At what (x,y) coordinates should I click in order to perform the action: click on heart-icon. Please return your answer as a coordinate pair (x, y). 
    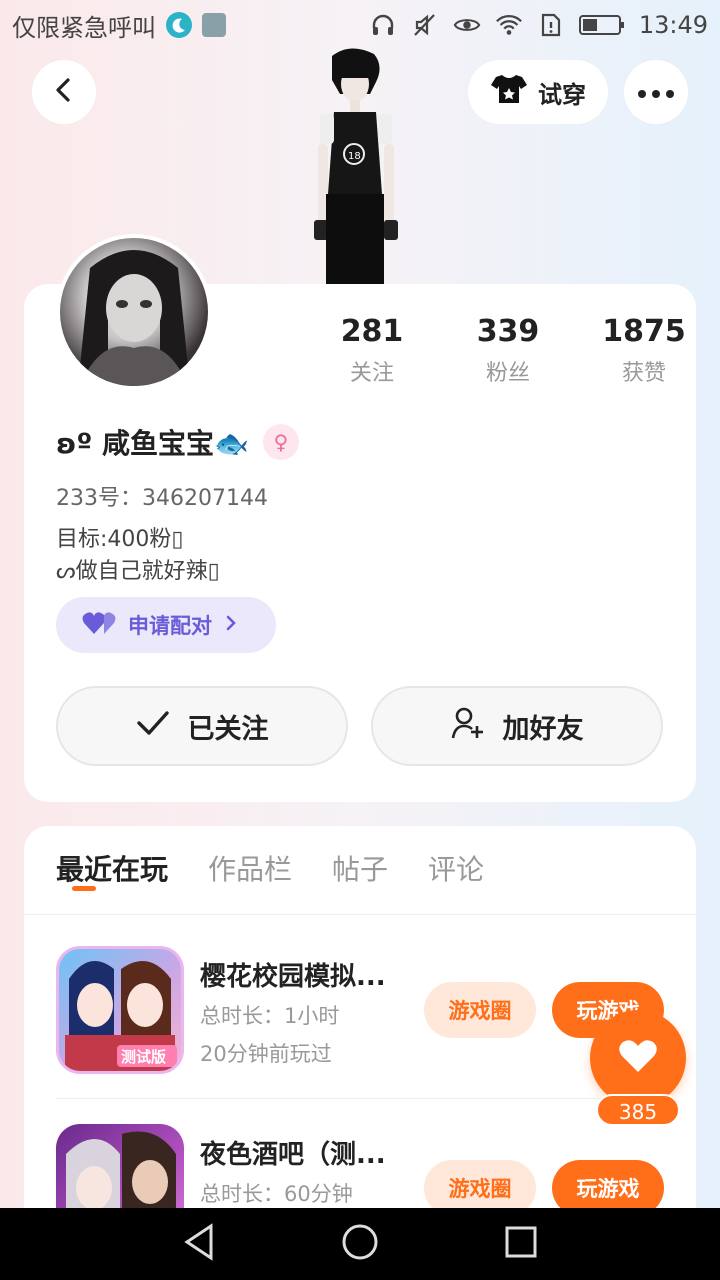
    Looking at the image, I should click on (638, 1058).